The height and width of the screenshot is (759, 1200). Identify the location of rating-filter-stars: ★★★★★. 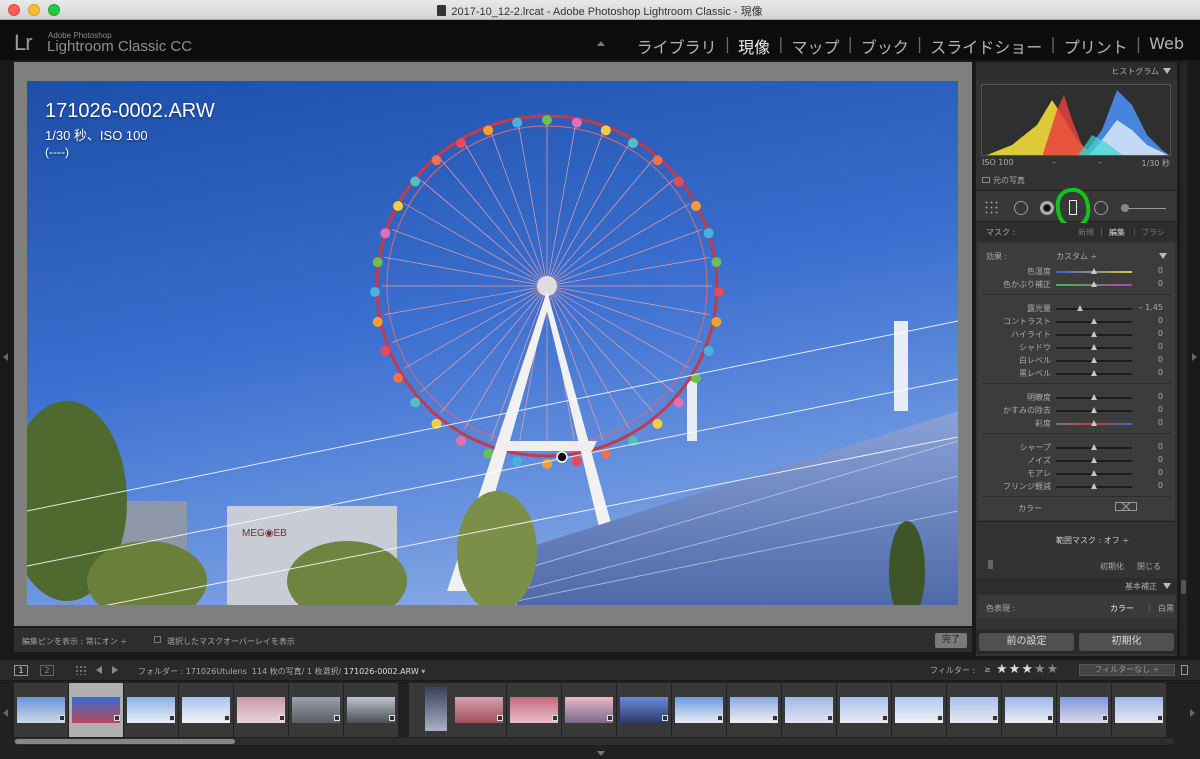
(1027, 669).